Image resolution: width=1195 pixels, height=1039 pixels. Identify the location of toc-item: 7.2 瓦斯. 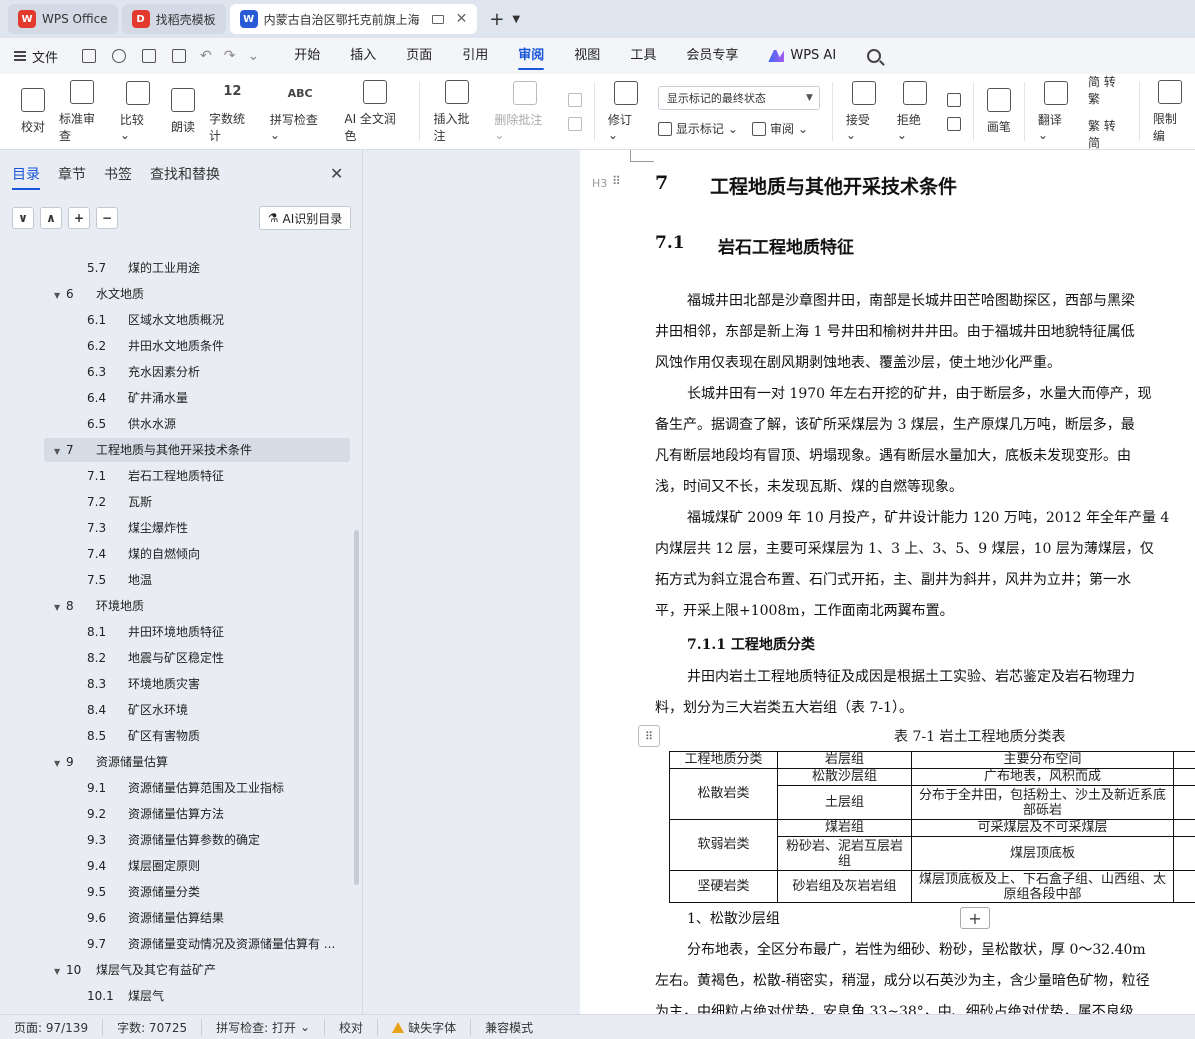
(197, 502).